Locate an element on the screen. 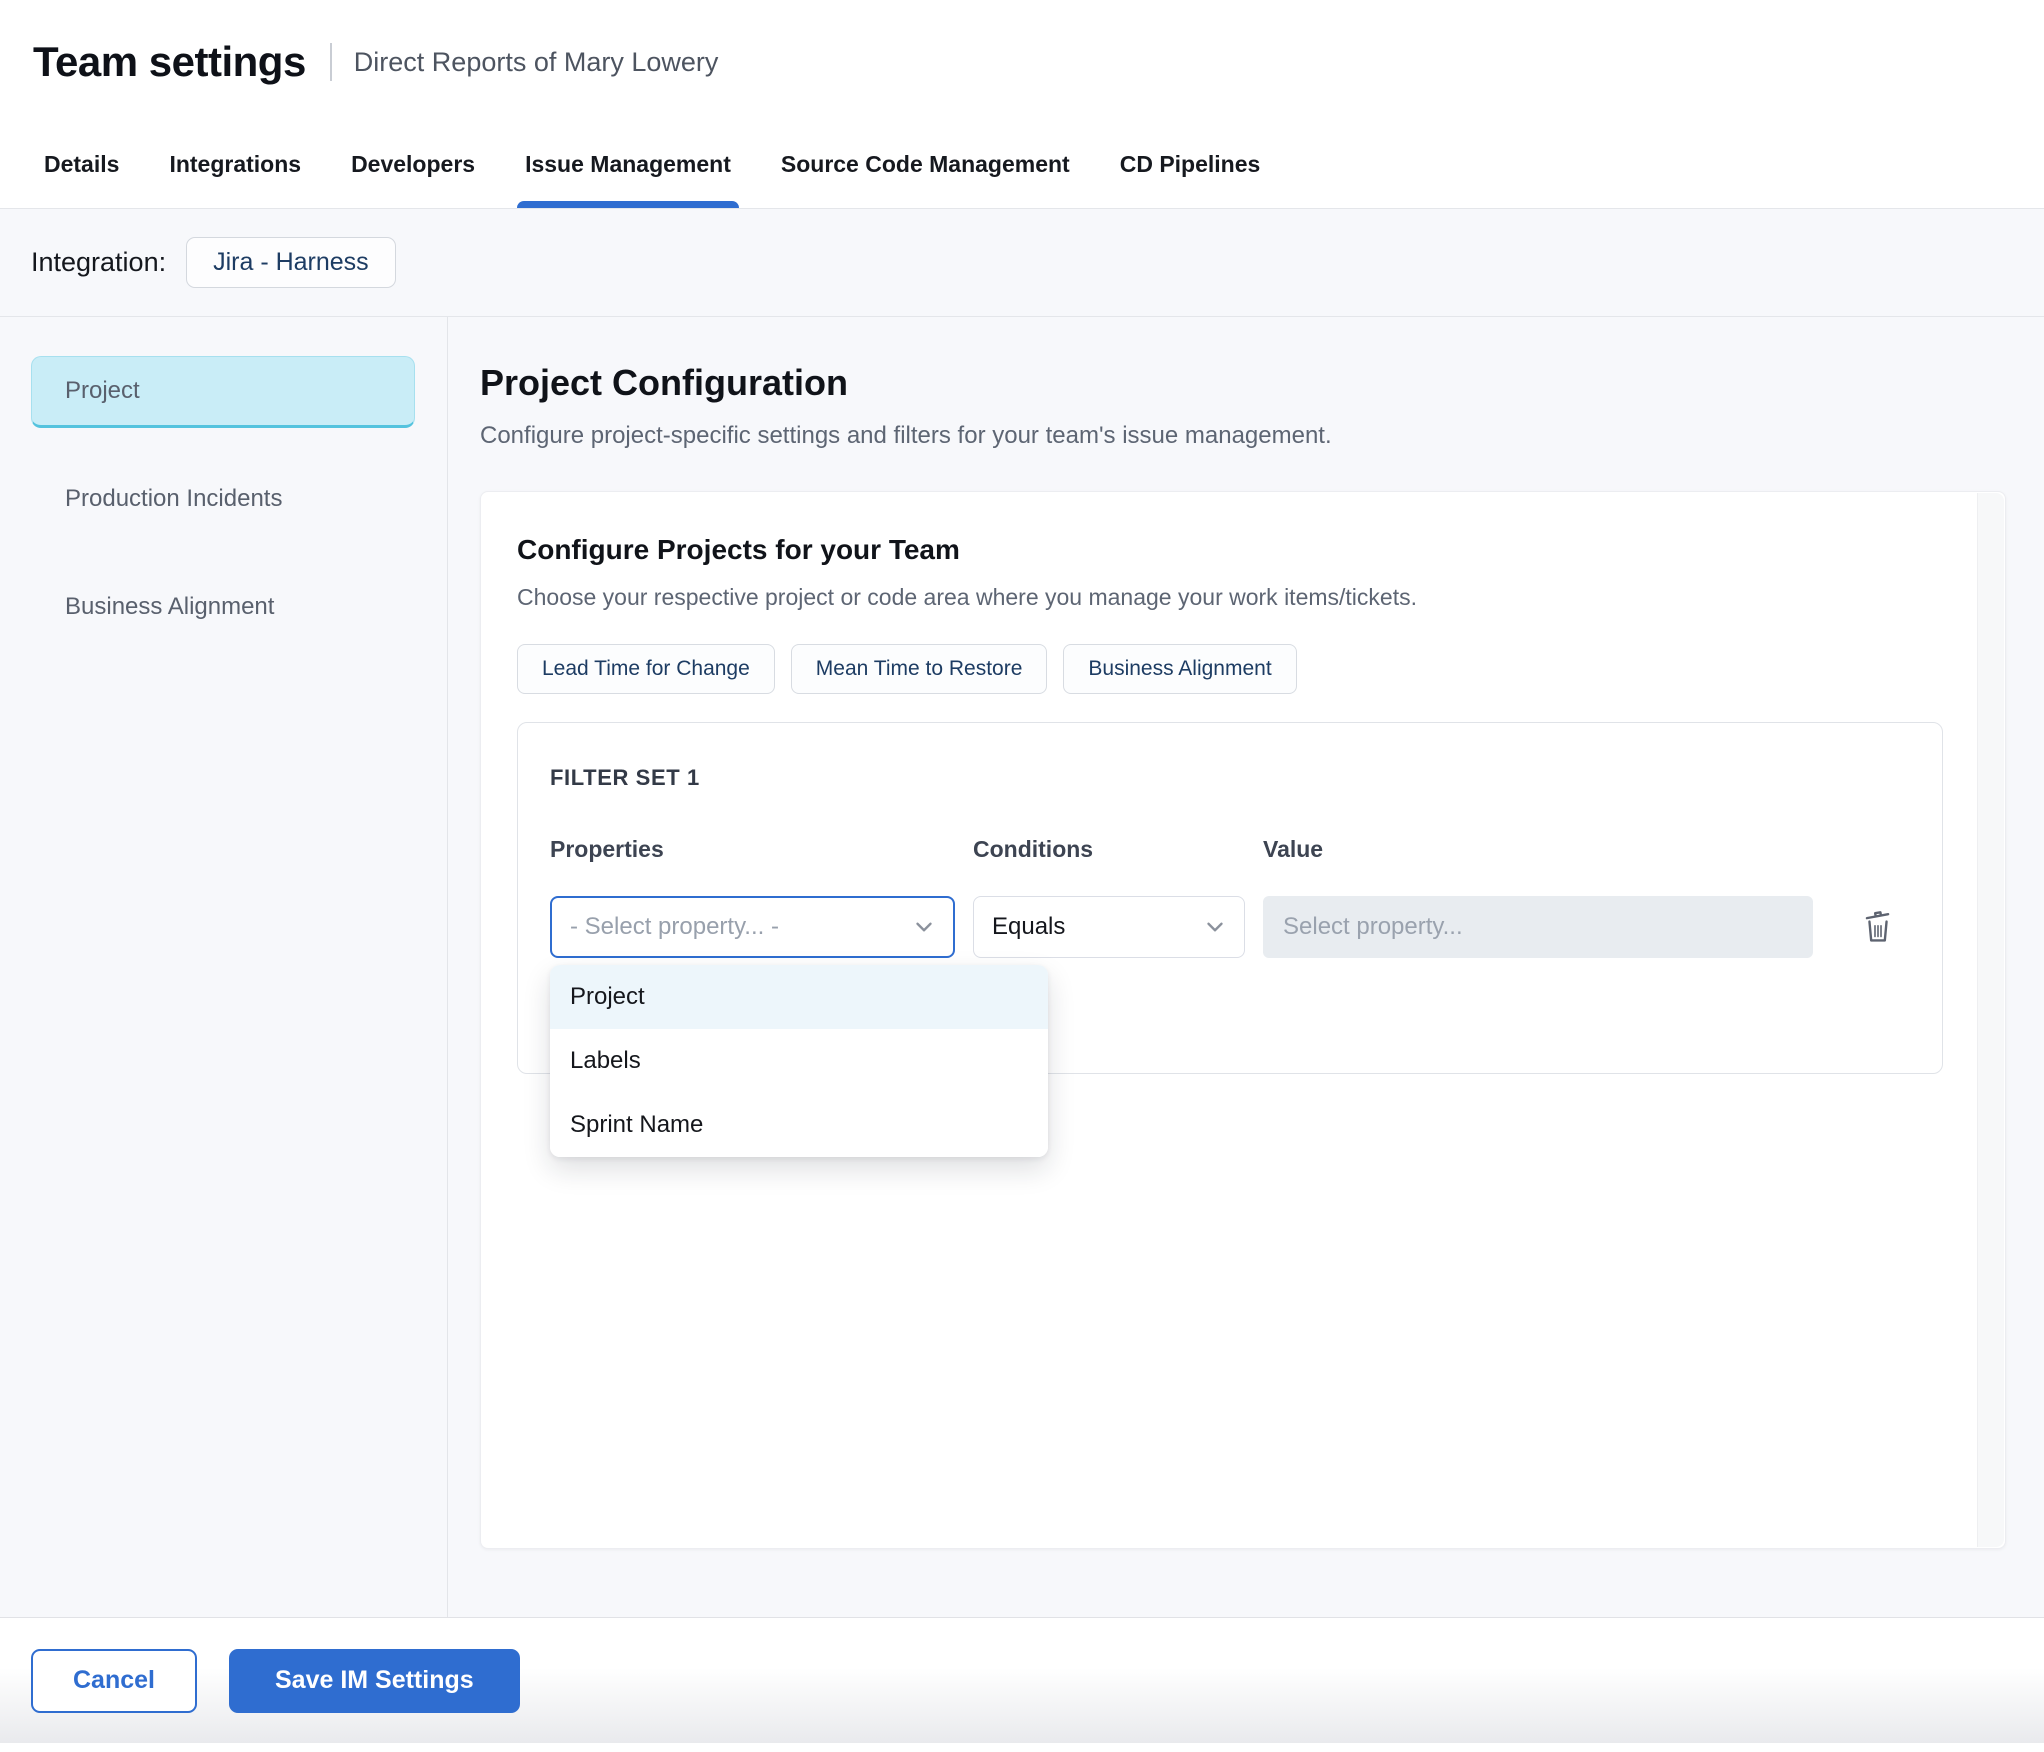 The height and width of the screenshot is (1752, 2044). metric-tab-business-alignment: Business Alignment is located at coordinates (1180, 669).